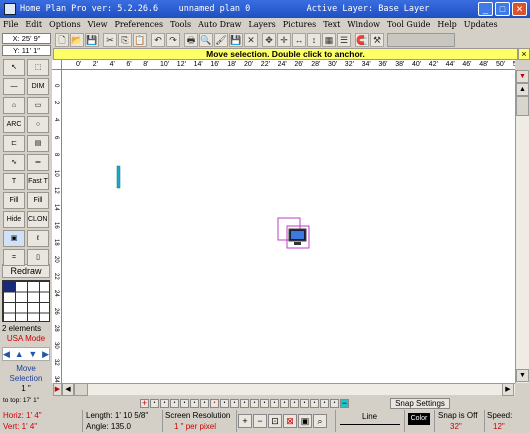 This screenshot has height=433, width=530. What do you see at coordinates (140, 39) in the screenshot?
I see `paste-icon: 📋` at bounding box center [140, 39].